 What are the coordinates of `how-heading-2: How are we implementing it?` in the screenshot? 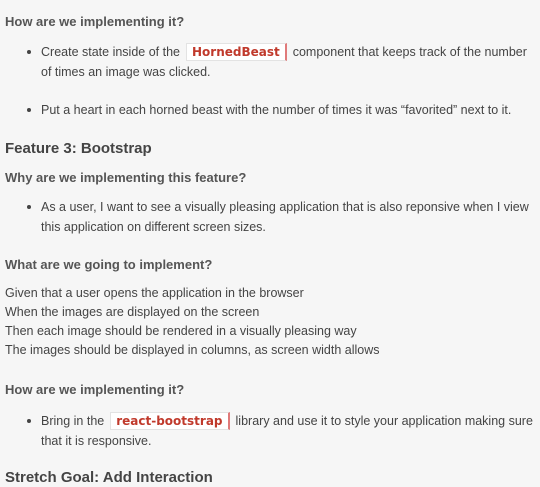 It's located at (270, 390).